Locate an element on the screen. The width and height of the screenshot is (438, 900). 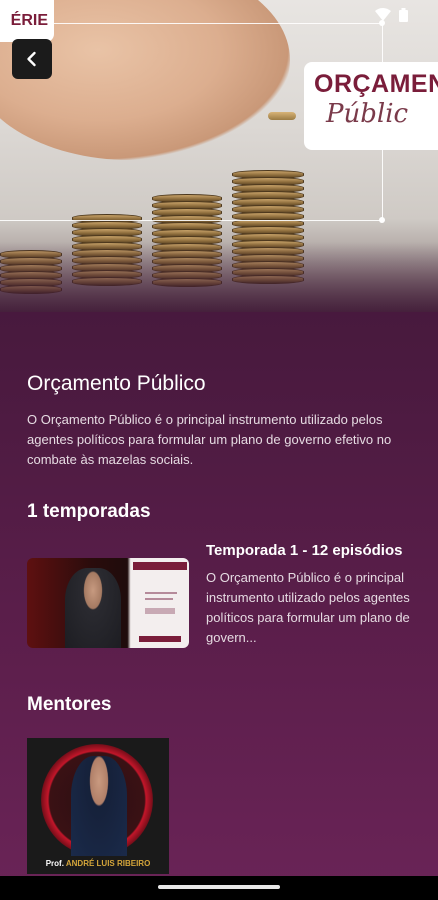
chevron-left-icon is located at coordinates (31, 59).